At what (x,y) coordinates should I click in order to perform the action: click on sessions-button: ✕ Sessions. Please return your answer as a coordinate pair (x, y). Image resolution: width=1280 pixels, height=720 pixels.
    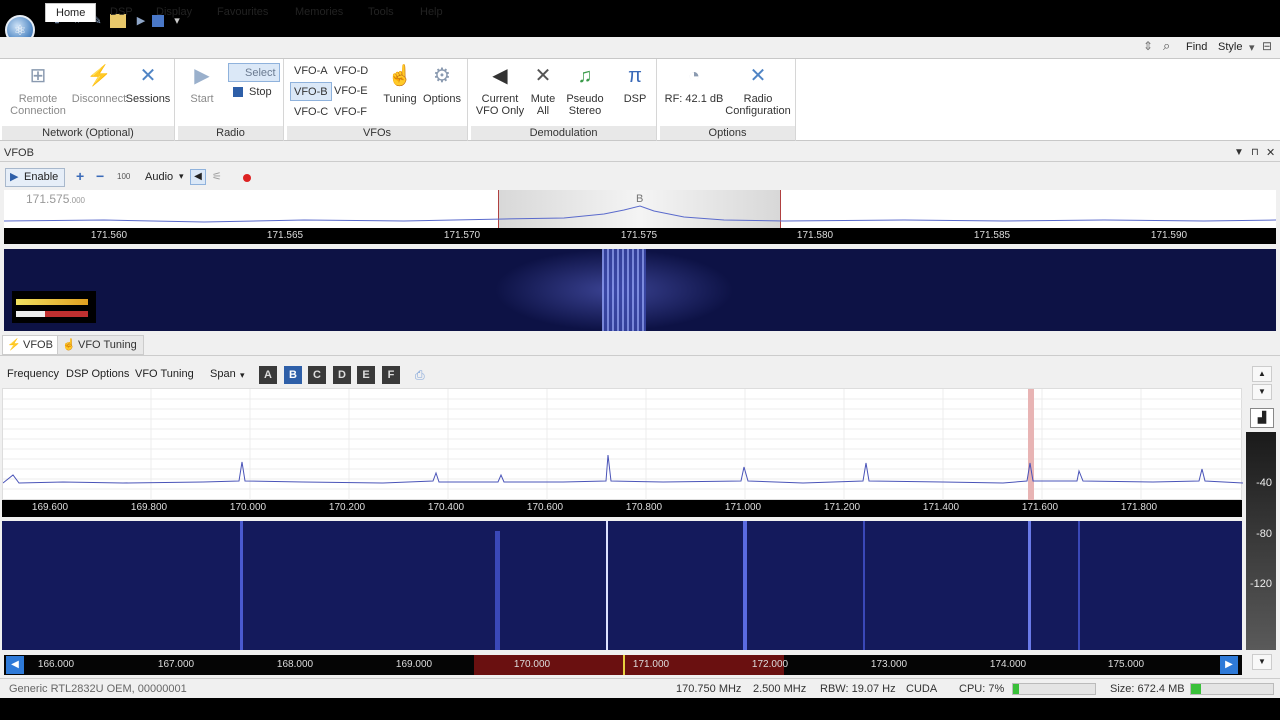
    Looking at the image, I should click on (148, 84).